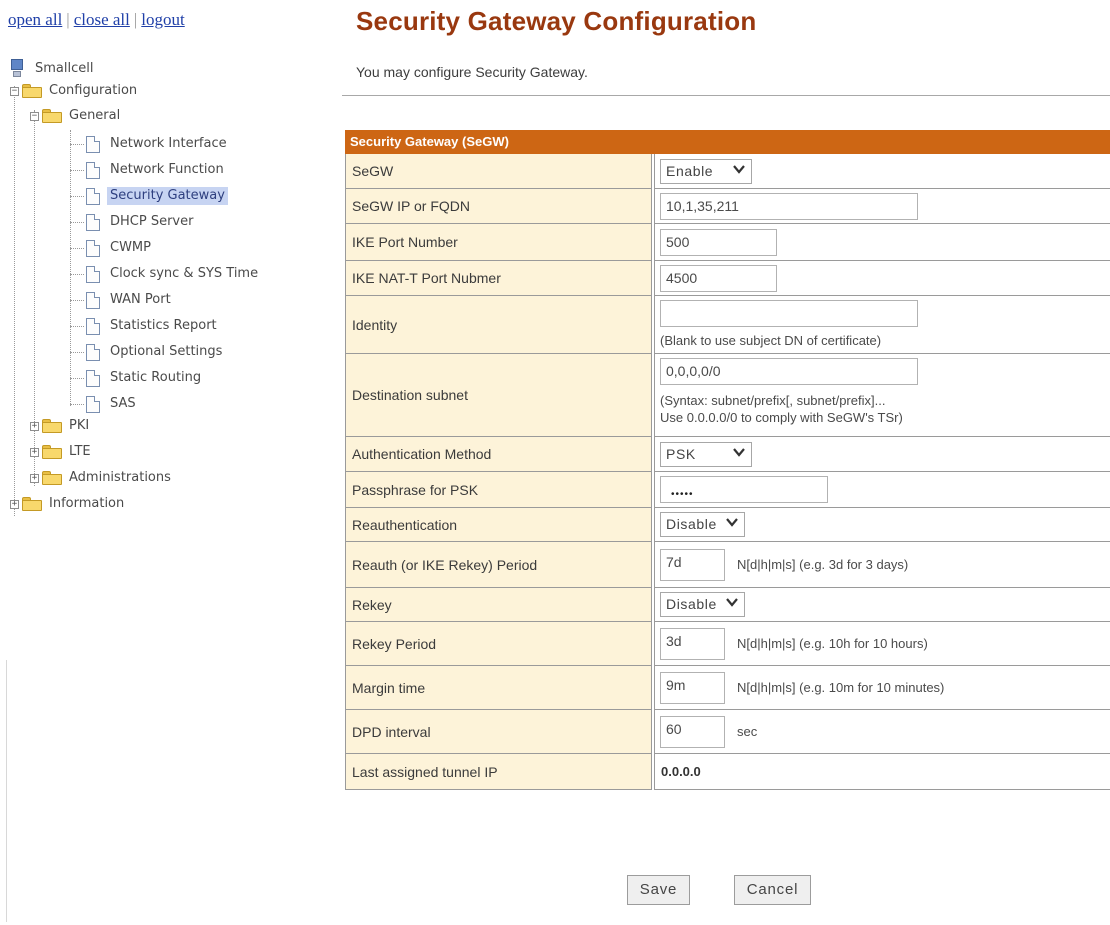 This screenshot has height=925, width=1110. What do you see at coordinates (744, 489) in the screenshot?
I see `passphrase-input: •••••` at bounding box center [744, 489].